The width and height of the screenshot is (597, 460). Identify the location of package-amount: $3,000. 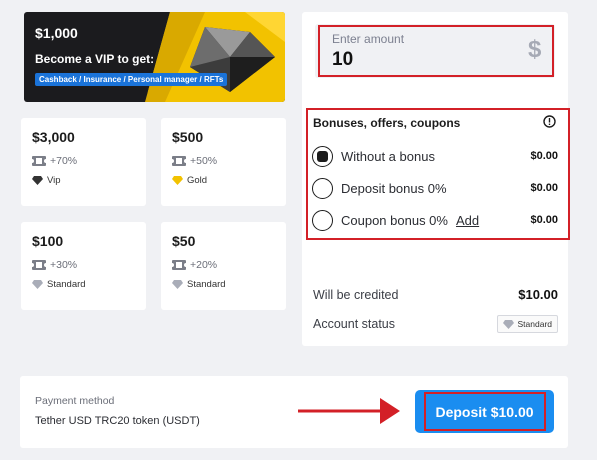
(53, 137).